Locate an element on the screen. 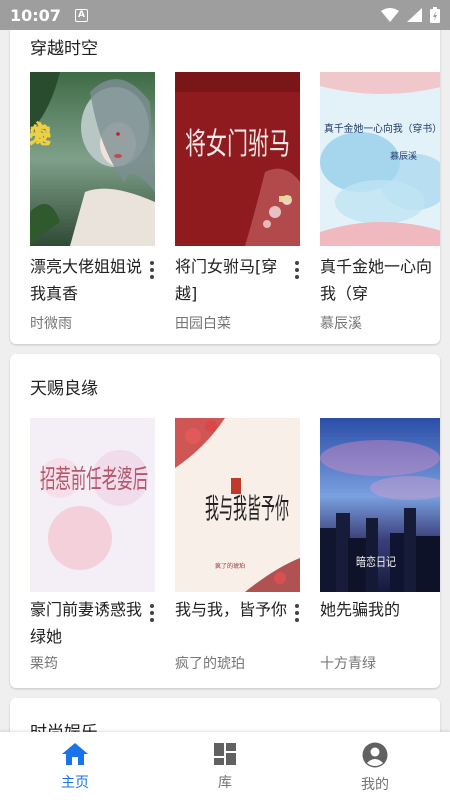  cover-title-text: 真千金她一心向我（穿书） is located at coordinates (382, 128).